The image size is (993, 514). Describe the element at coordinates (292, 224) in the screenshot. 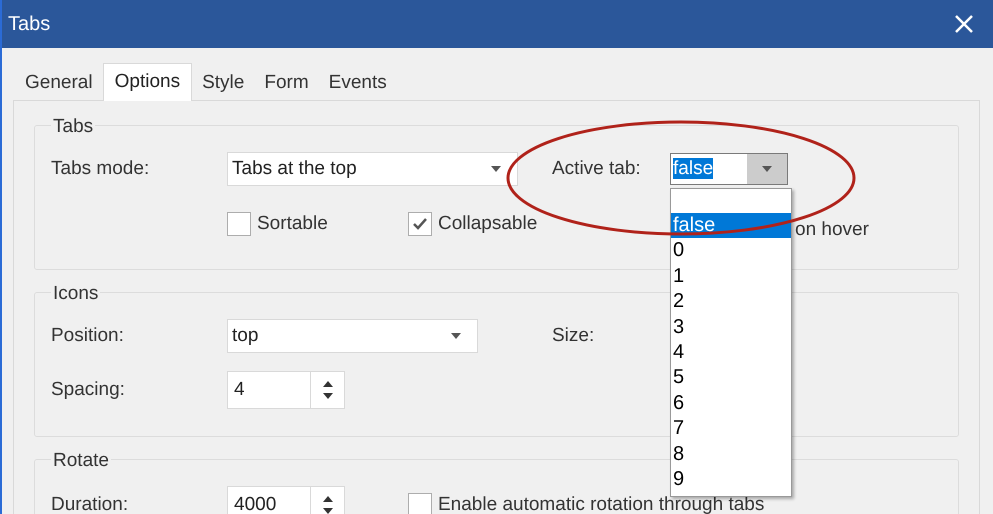

I see `checkbox-label: Sortable` at that location.